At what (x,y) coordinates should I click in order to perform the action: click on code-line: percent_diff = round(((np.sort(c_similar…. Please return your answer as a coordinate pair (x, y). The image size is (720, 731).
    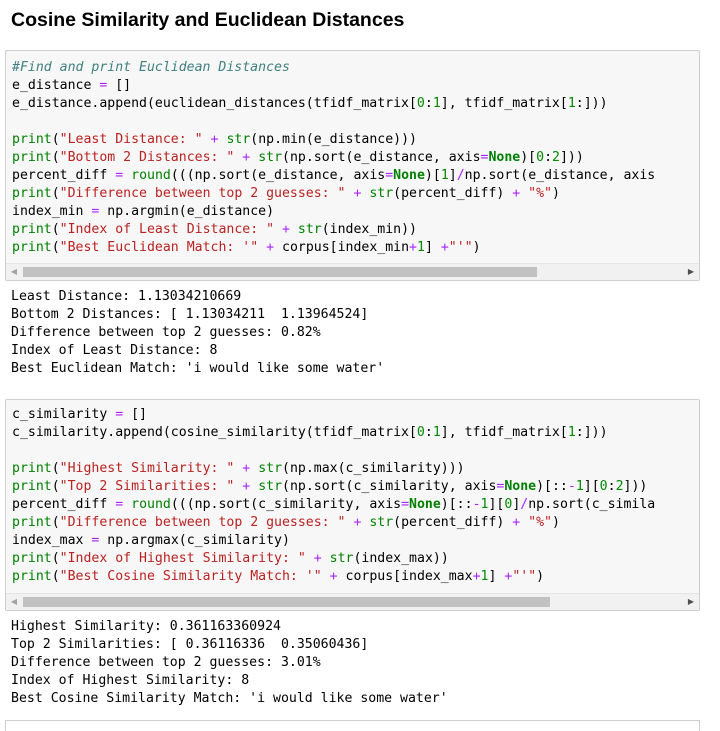
    Looking at the image, I should click on (355, 505).